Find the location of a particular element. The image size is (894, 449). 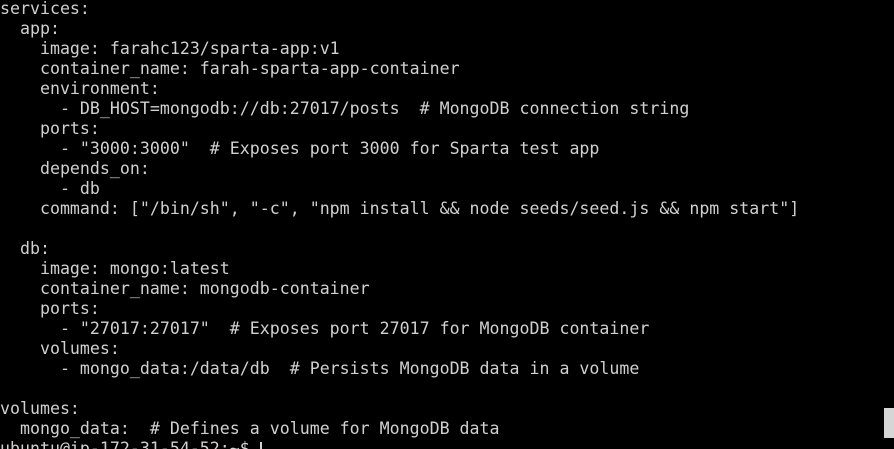

scrollbar-thumb is located at coordinates (889, 423).